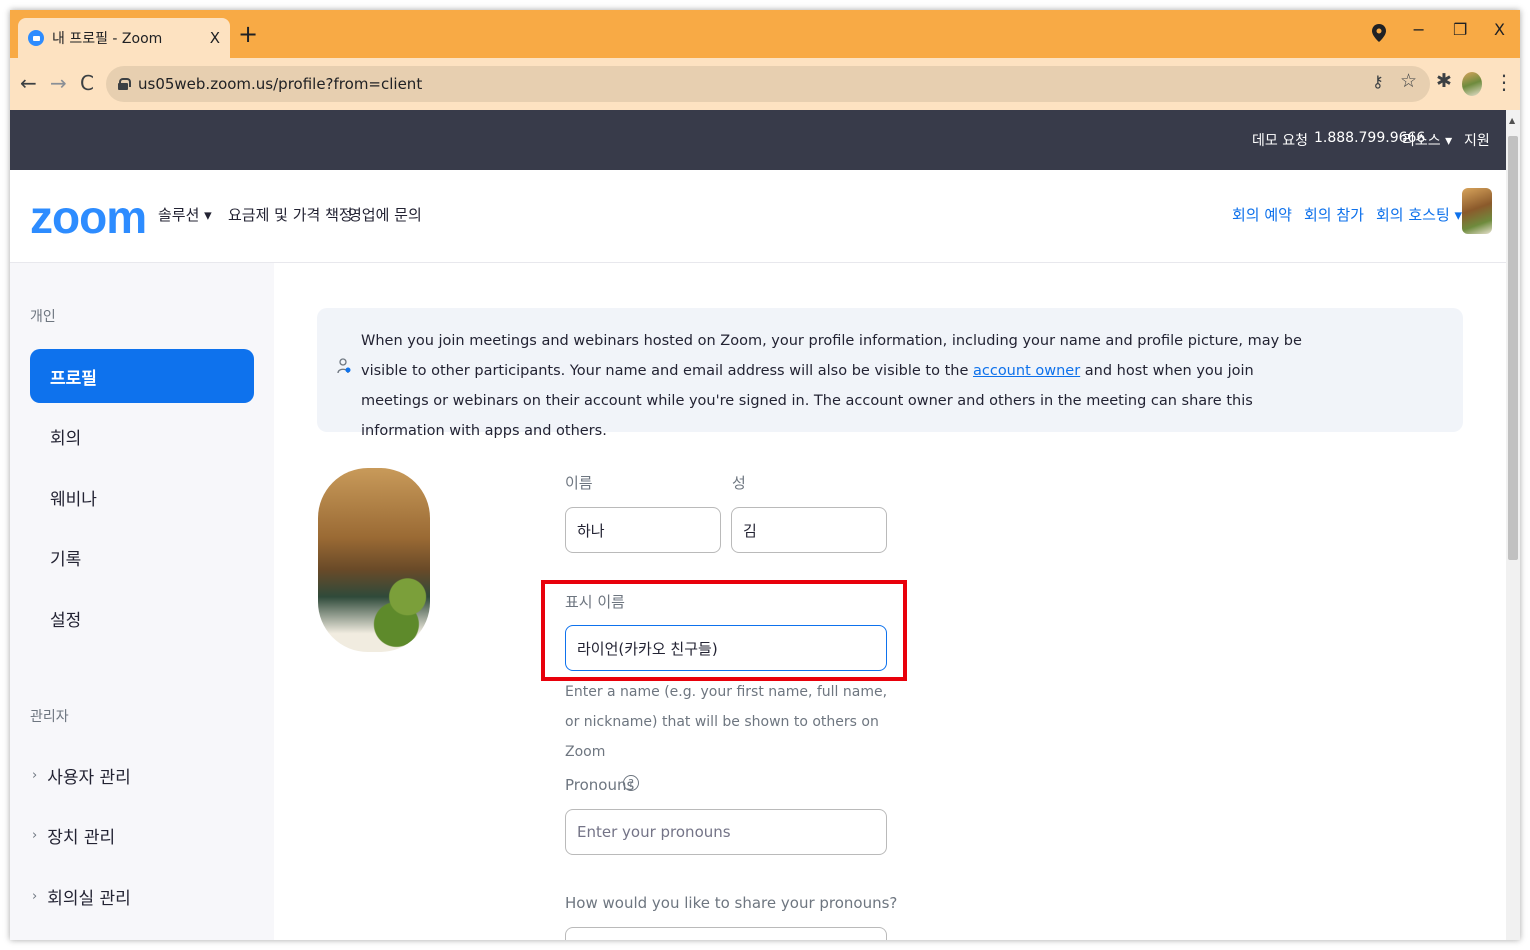  I want to click on support-link: 지원, so click(1477, 140).